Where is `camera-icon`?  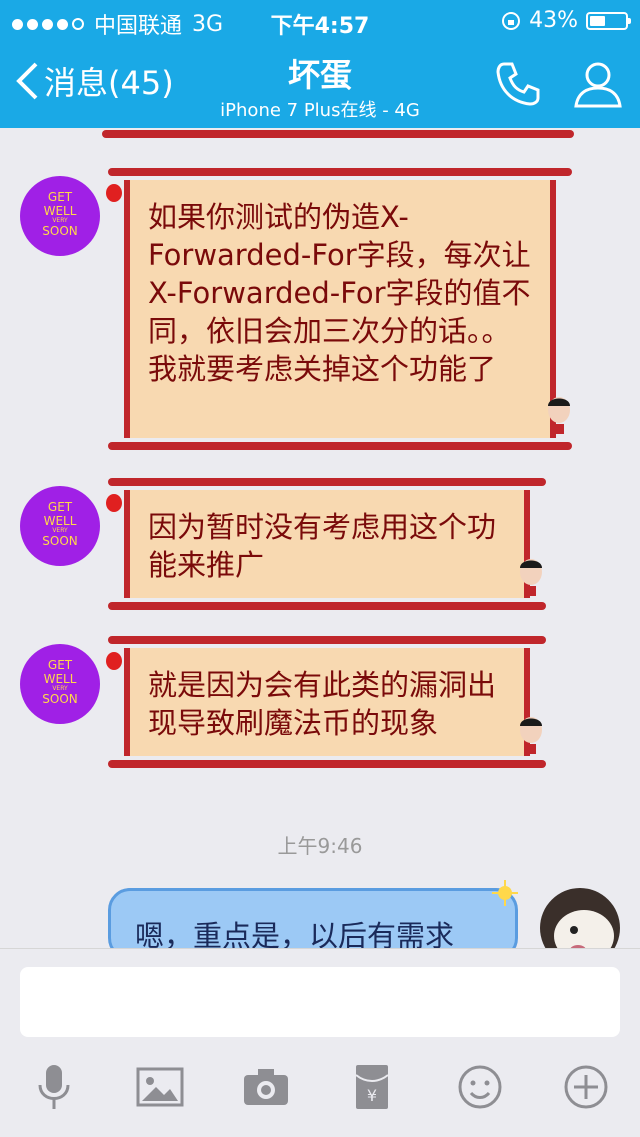 camera-icon is located at coordinates (266, 1087).